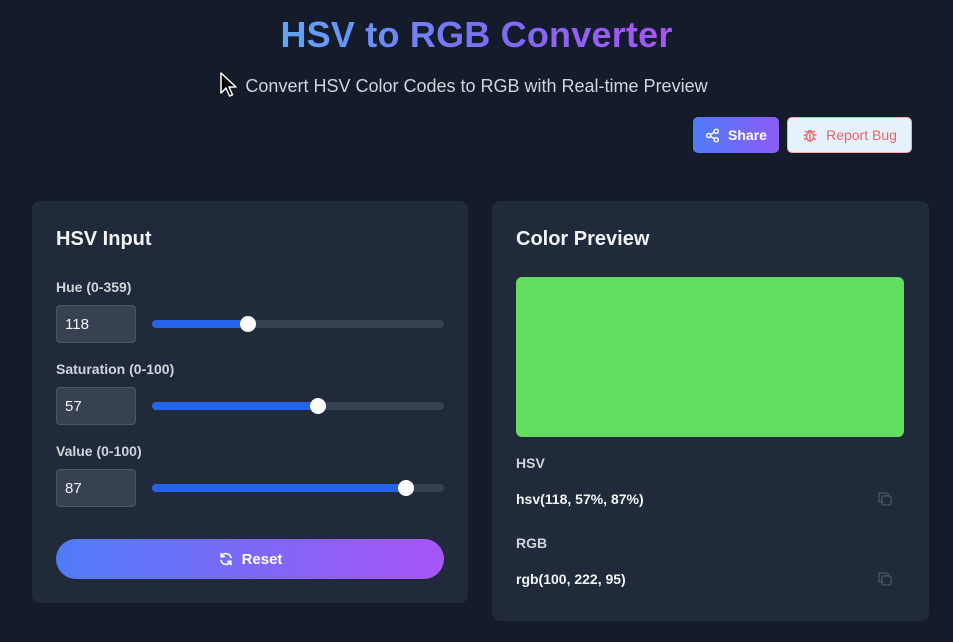 This screenshot has height=642, width=953. I want to click on reset-label: Reset, so click(262, 559).